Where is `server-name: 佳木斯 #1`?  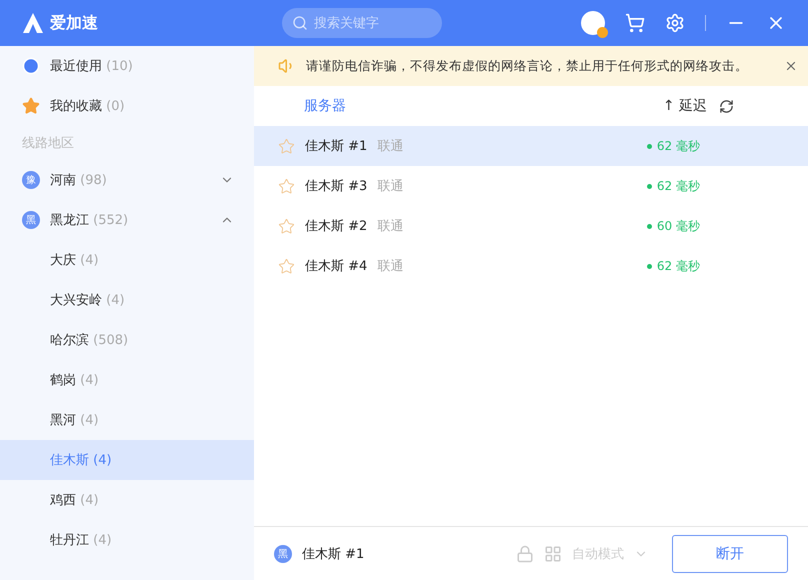 server-name: 佳木斯 #1 is located at coordinates (336, 146).